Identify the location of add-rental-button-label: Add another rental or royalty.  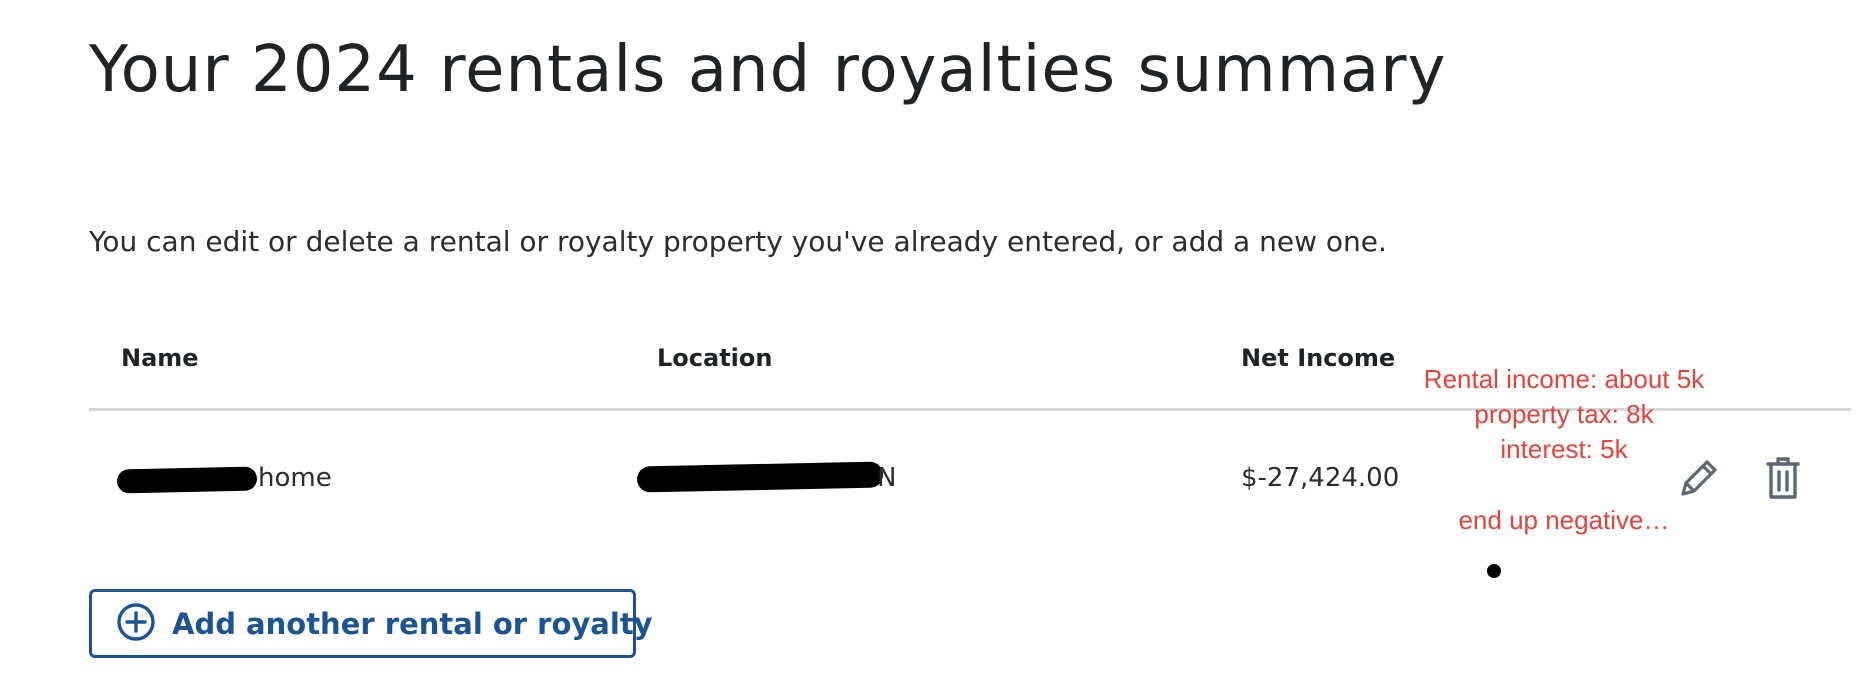
(412, 623).